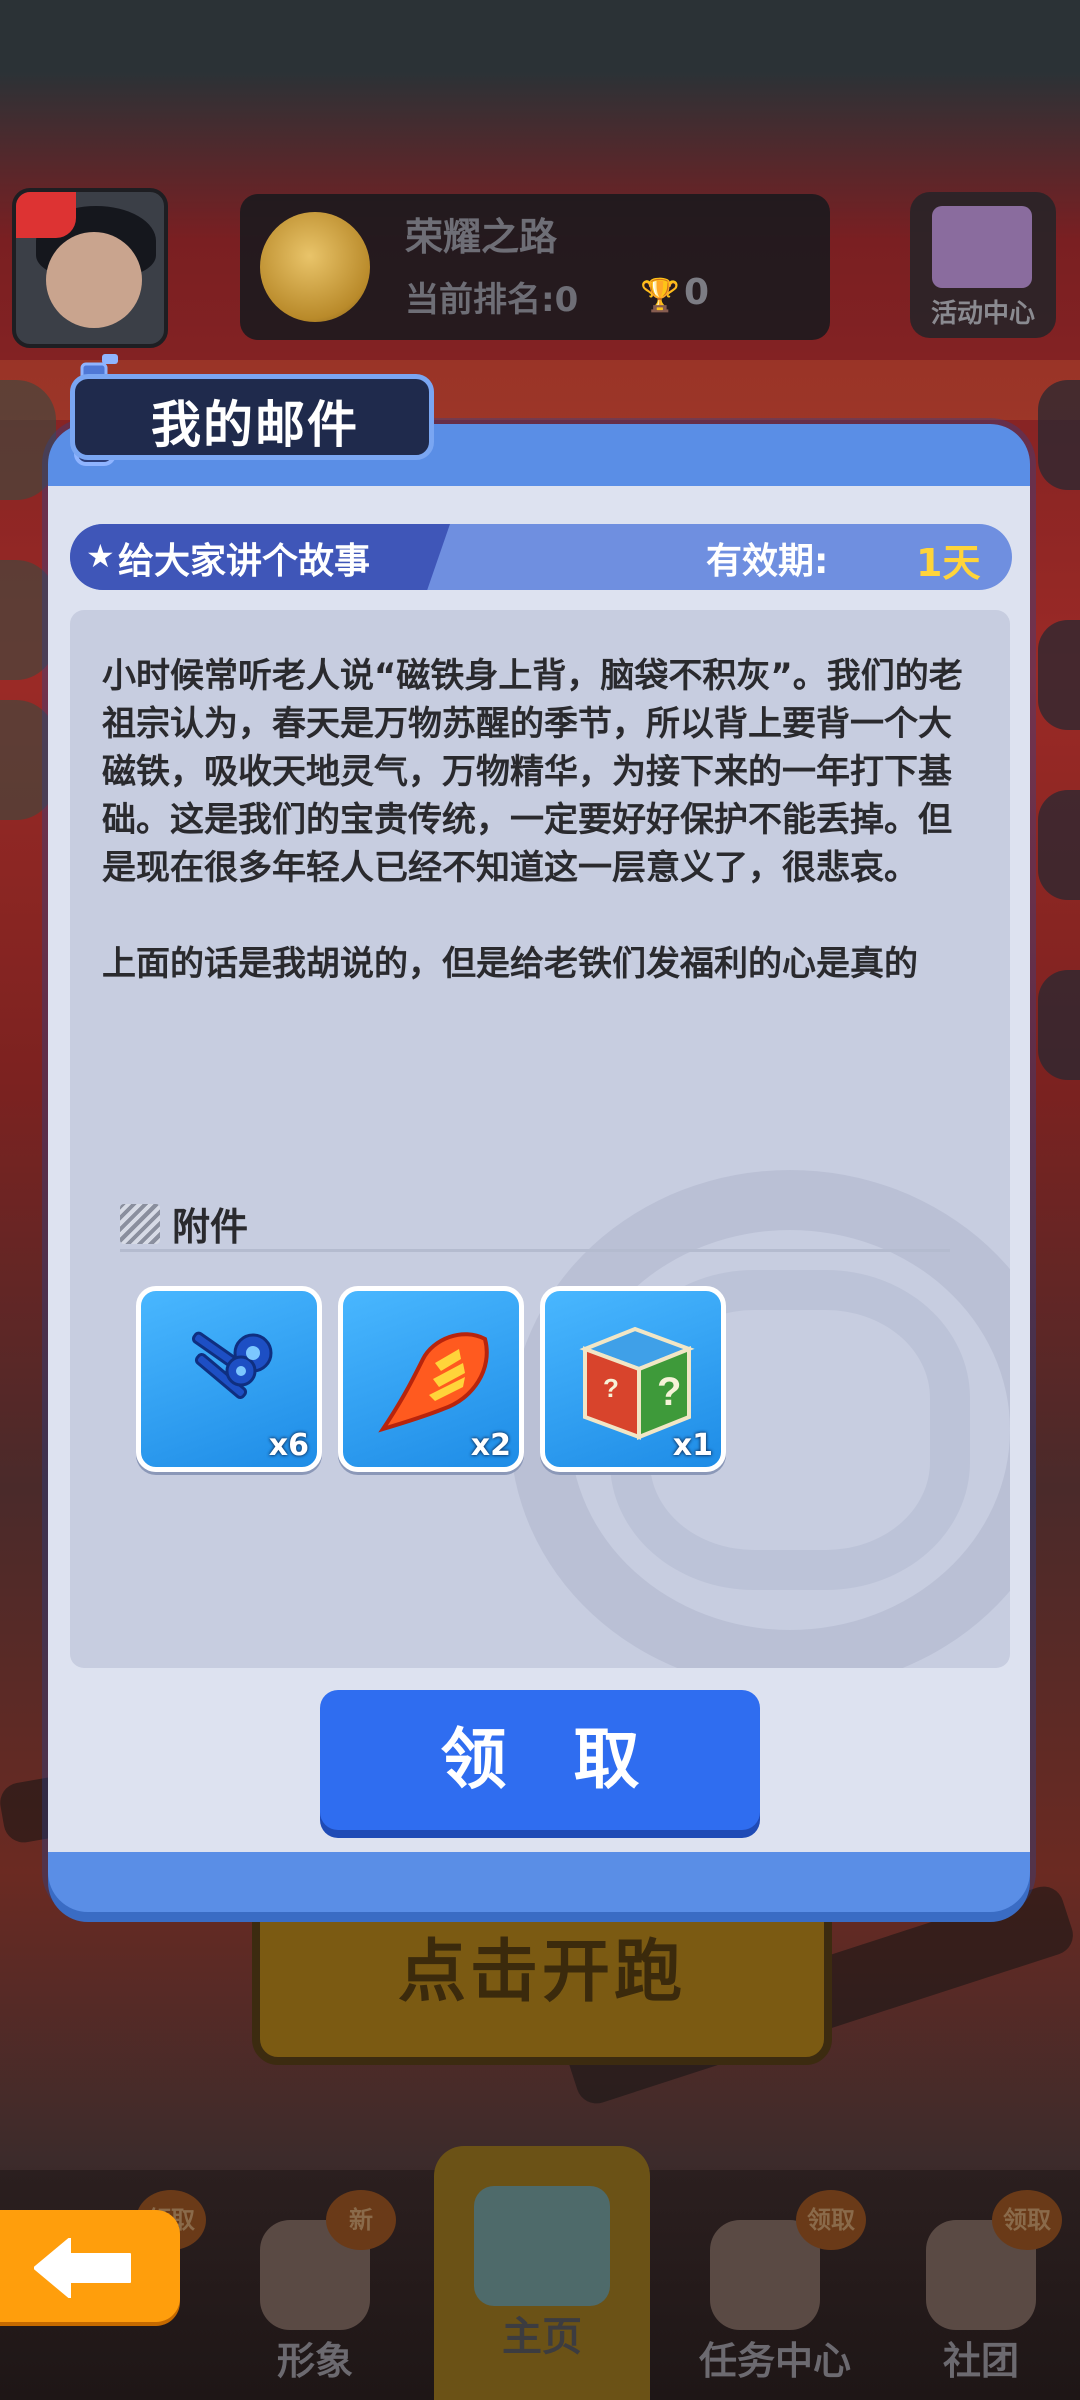 The height and width of the screenshot is (2400, 1080). I want to click on nav-item-character: 新 形象, so click(315, 2295).